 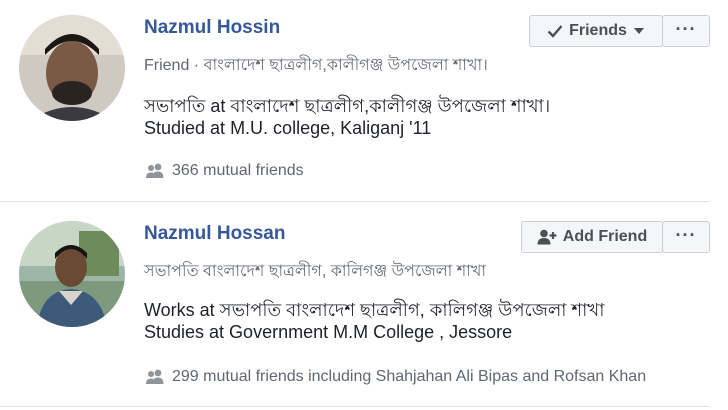 I want to click on friends-button: Friends, so click(x=596, y=31).